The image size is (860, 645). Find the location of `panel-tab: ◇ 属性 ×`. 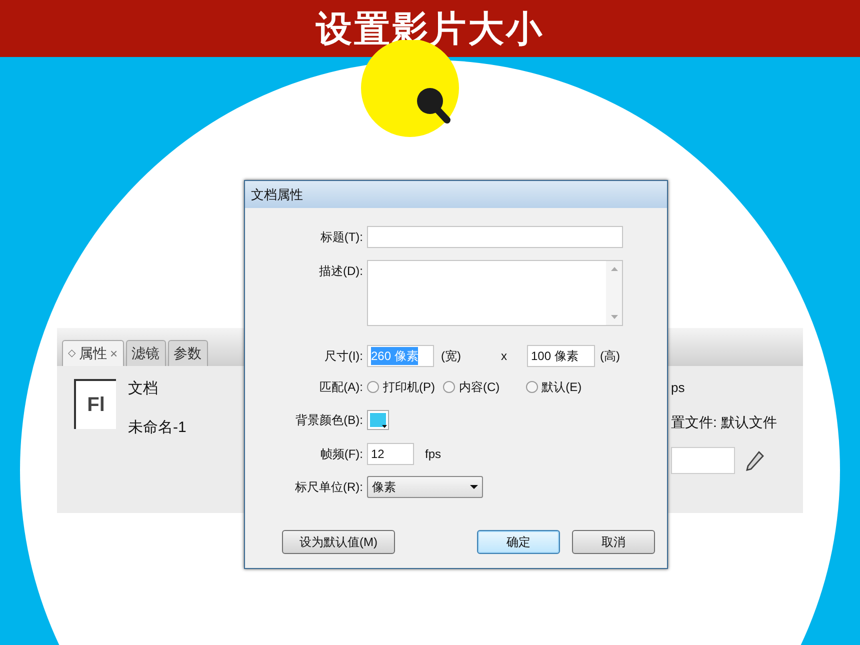

panel-tab: ◇ 属性 × is located at coordinates (93, 353).